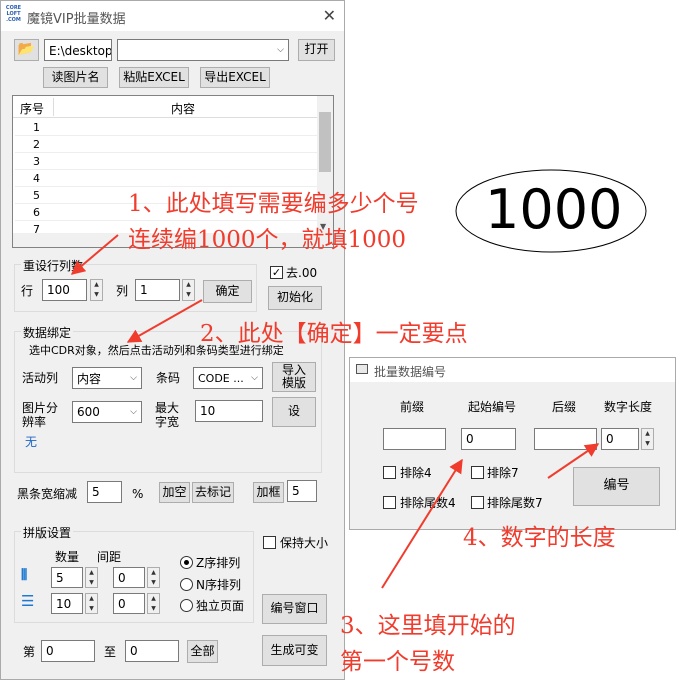 This screenshot has width=676, height=687. I want to click on exclude-7-checkbox, so click(477, 472).